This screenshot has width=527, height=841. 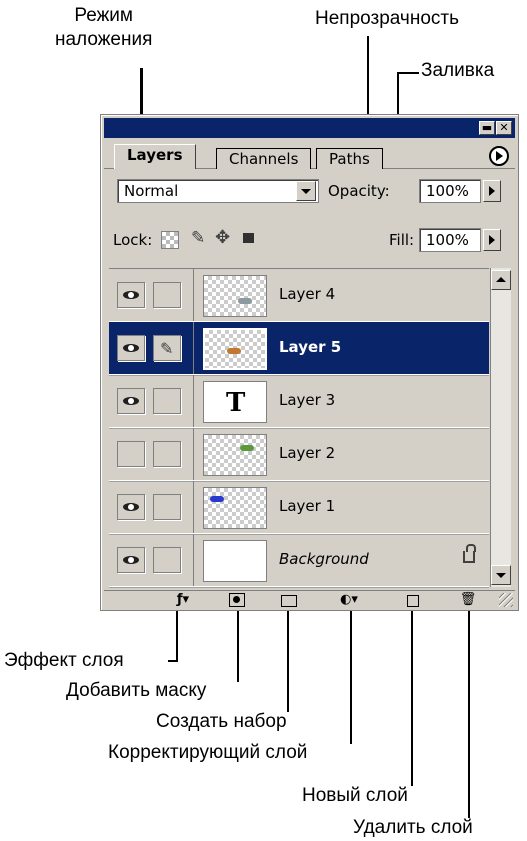 What do you see at coordinates (458, 70) in the screenshot?
I see `label-fill: Заливка` at bounding box center [458, 70].